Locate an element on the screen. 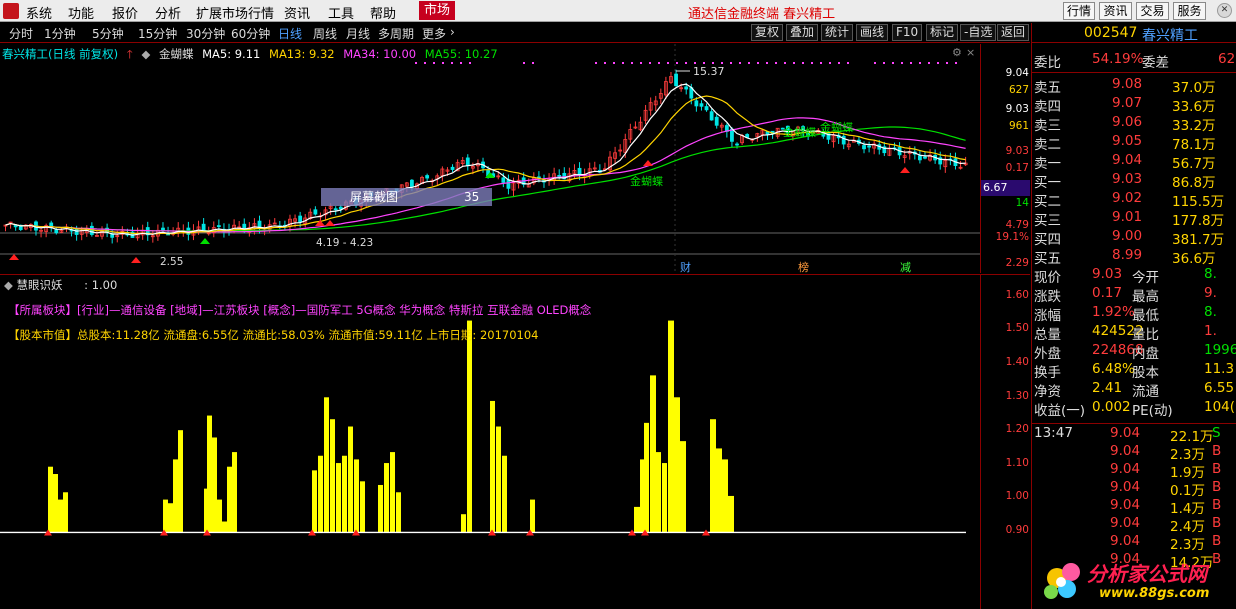 The height and width of the screenshot is (609, 1236). indicator-title: 慧眼识妖 is located at coordinates (40, 285).